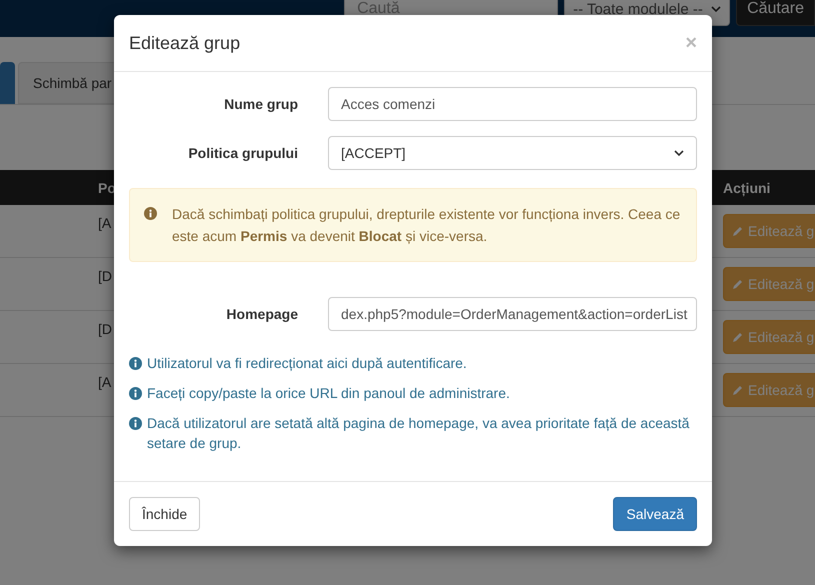 The image size is (815, 585). What do you see at coordinates (427, 225) in the screenshot?
I see `alert-text: Dacă schimbați politica grupului, drepturile existente vor funcționa invers. Ceea ce este acum Permis va devenit Blocat și vice-versa.` at bounding box center [427, 225].